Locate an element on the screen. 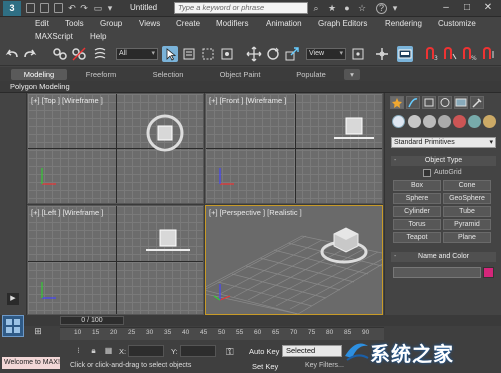  sphere-button: Sphere is located at coordinates (417, 198).